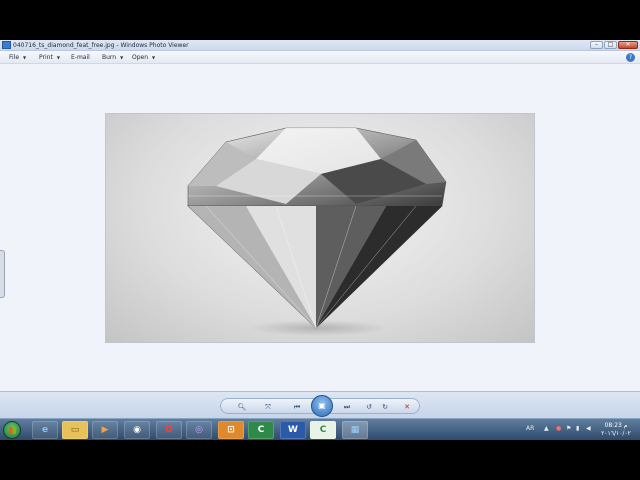 The height and width of the screenshot is (480, 640). I want to click on rotate-clockwise-icon: ↻, so click(385, 407).